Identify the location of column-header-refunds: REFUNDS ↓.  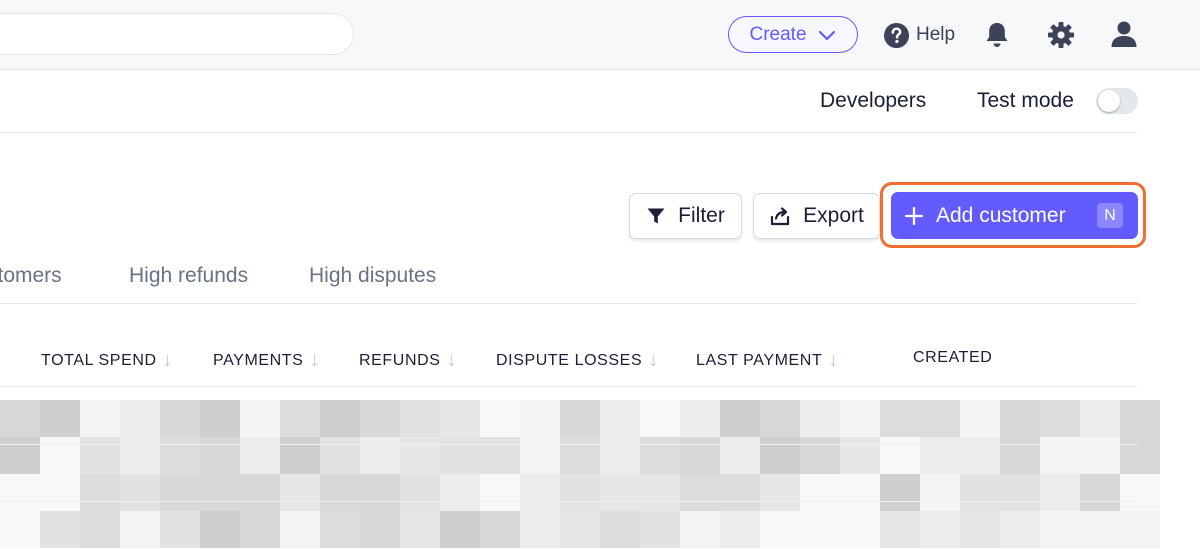
(408, 360).